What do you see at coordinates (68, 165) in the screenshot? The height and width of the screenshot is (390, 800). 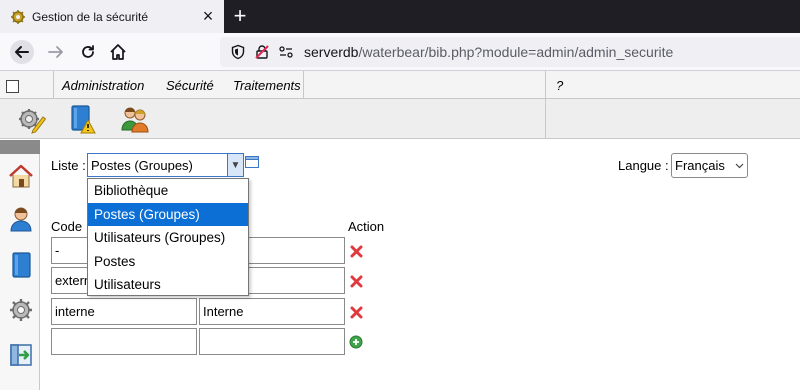 I see `liste-label: Liste :` at bounding box center [68, 165].